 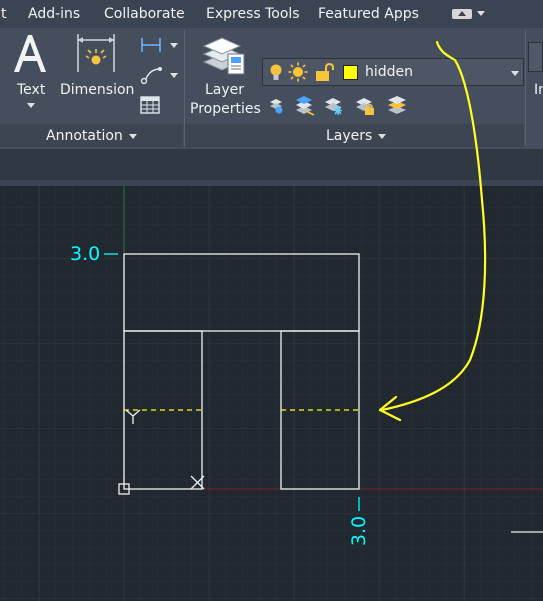 What do you see at coordinates (276, 72) in the screenshot?
I see `lightbulb-on-icon` at bounding box center [276, 72].